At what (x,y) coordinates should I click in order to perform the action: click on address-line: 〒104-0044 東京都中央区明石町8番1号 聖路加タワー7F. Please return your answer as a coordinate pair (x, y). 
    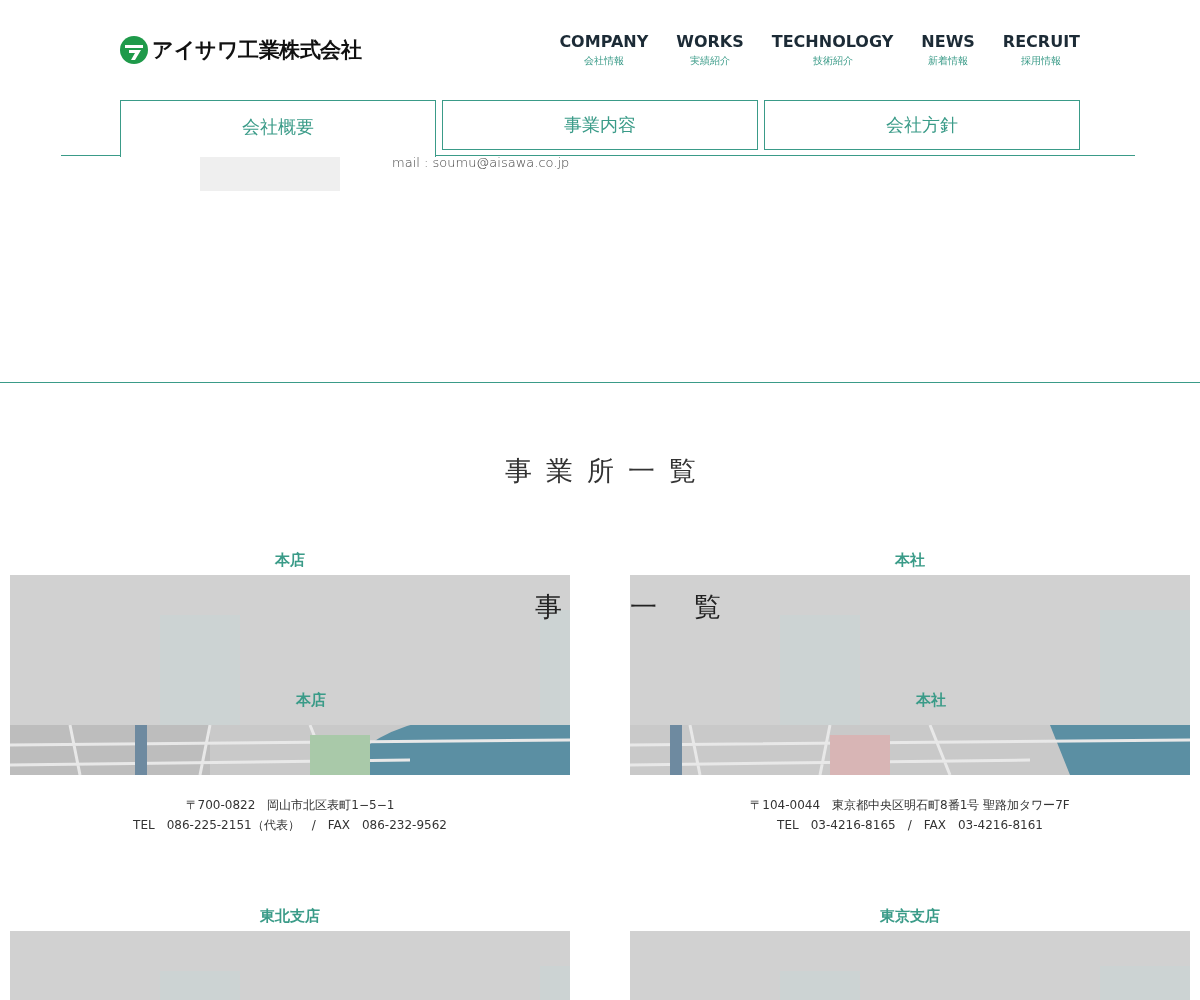
    Looking at the image, I should click on (910, 805).